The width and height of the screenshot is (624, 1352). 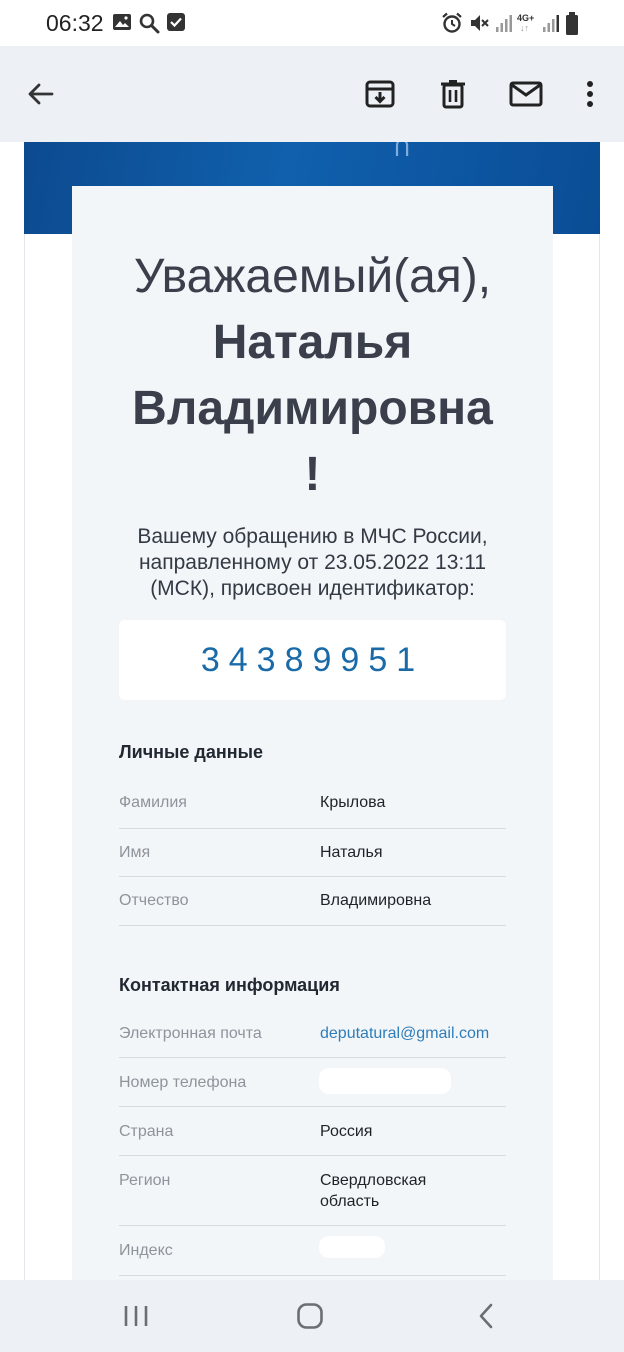 What do you see at coordinates (376, 900) in the screenshot?
I see `row-value: Владимировна` at bounding box center [376, 900].